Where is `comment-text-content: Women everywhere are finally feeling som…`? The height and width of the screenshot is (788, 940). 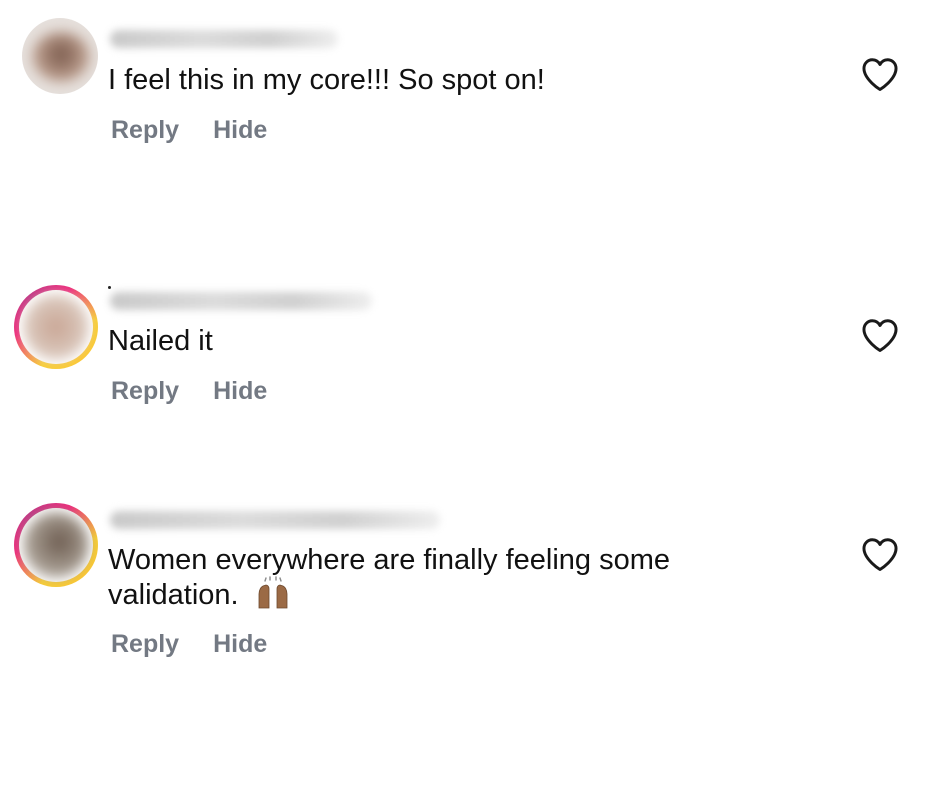 comment-text-content: Women everywhere are finally feeling som… is located at coordinates (389, 577).